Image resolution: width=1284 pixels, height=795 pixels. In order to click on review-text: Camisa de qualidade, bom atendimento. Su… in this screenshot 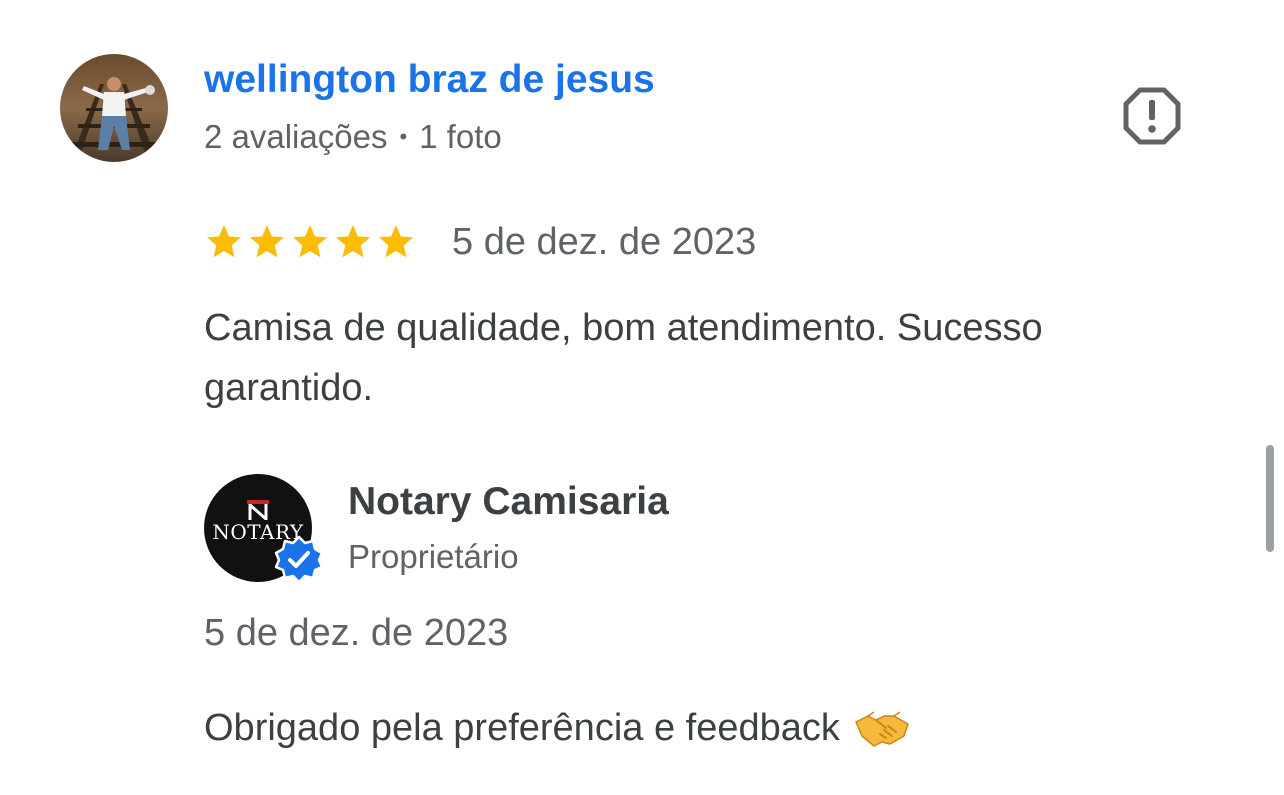, I will do `click(623, 358)`.